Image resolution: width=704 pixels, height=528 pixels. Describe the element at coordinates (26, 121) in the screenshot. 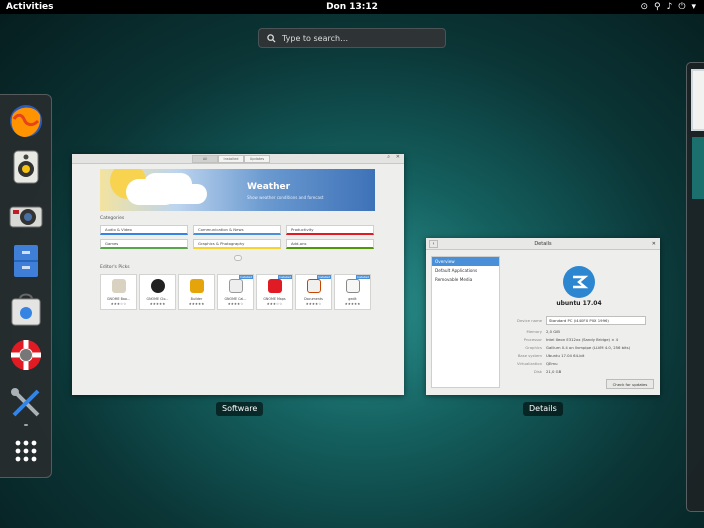

I see `firefox-icon` at that location.